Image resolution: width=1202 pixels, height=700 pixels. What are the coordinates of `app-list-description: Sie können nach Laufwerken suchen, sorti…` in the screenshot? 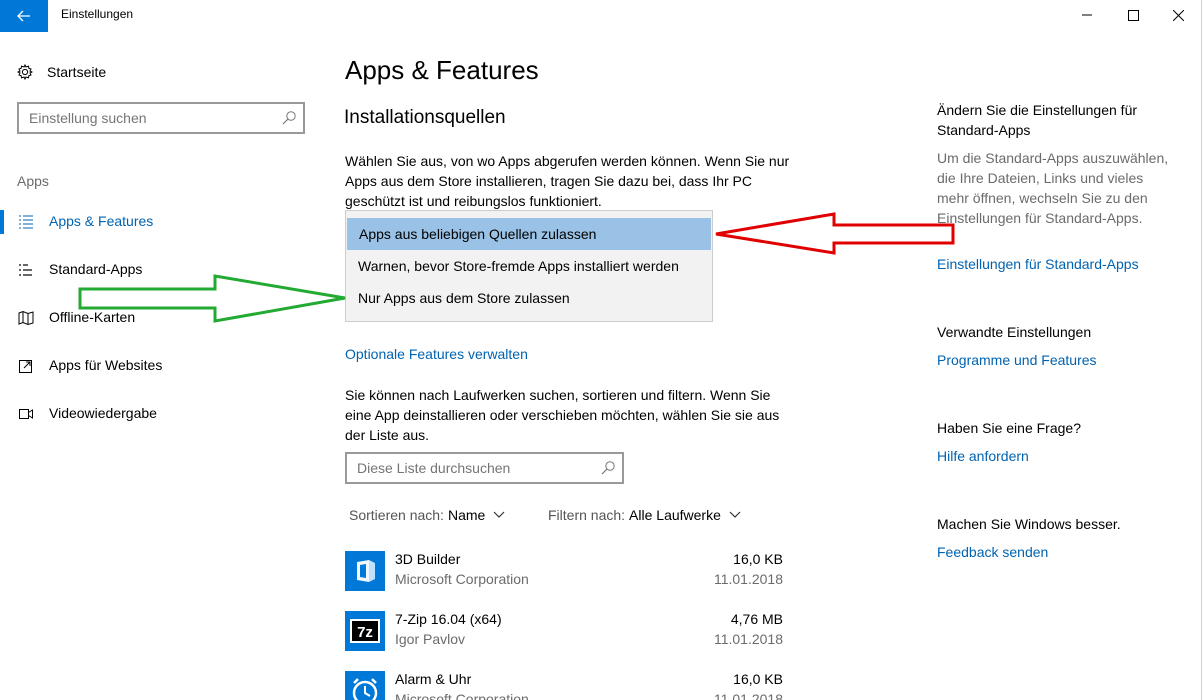 It's located at (562, 415).